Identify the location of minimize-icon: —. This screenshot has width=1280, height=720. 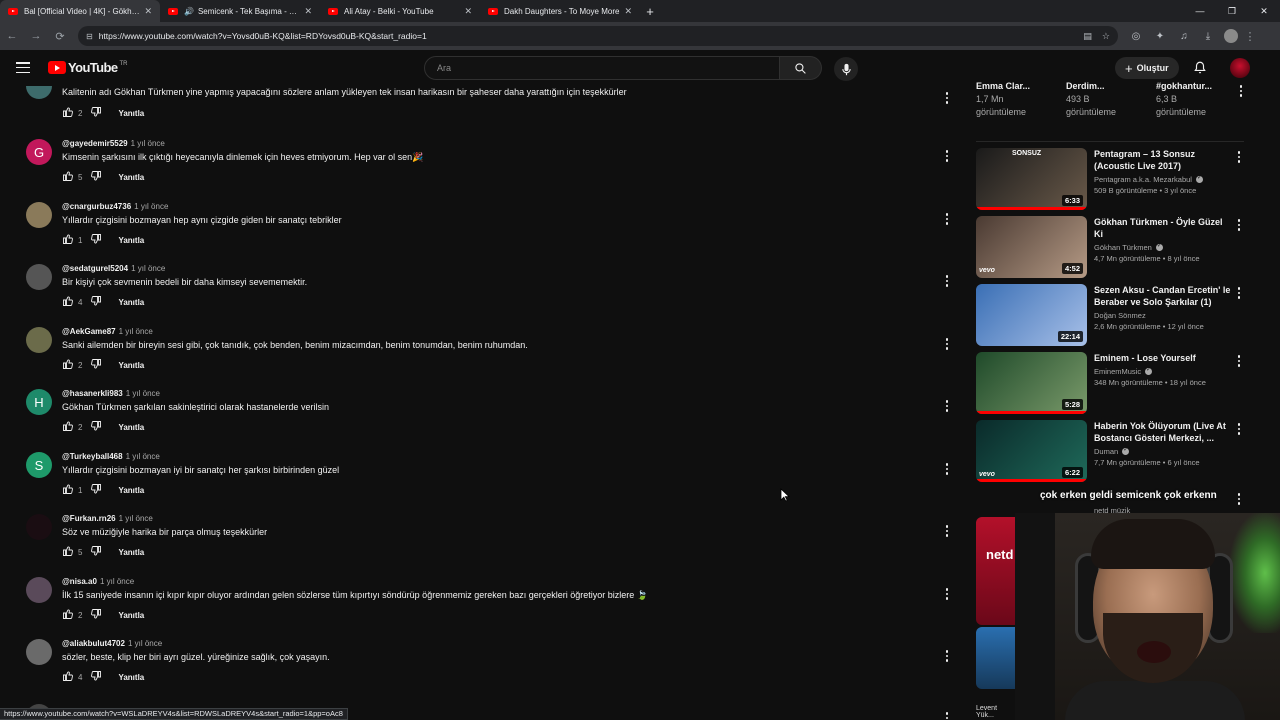
(1200, 11).